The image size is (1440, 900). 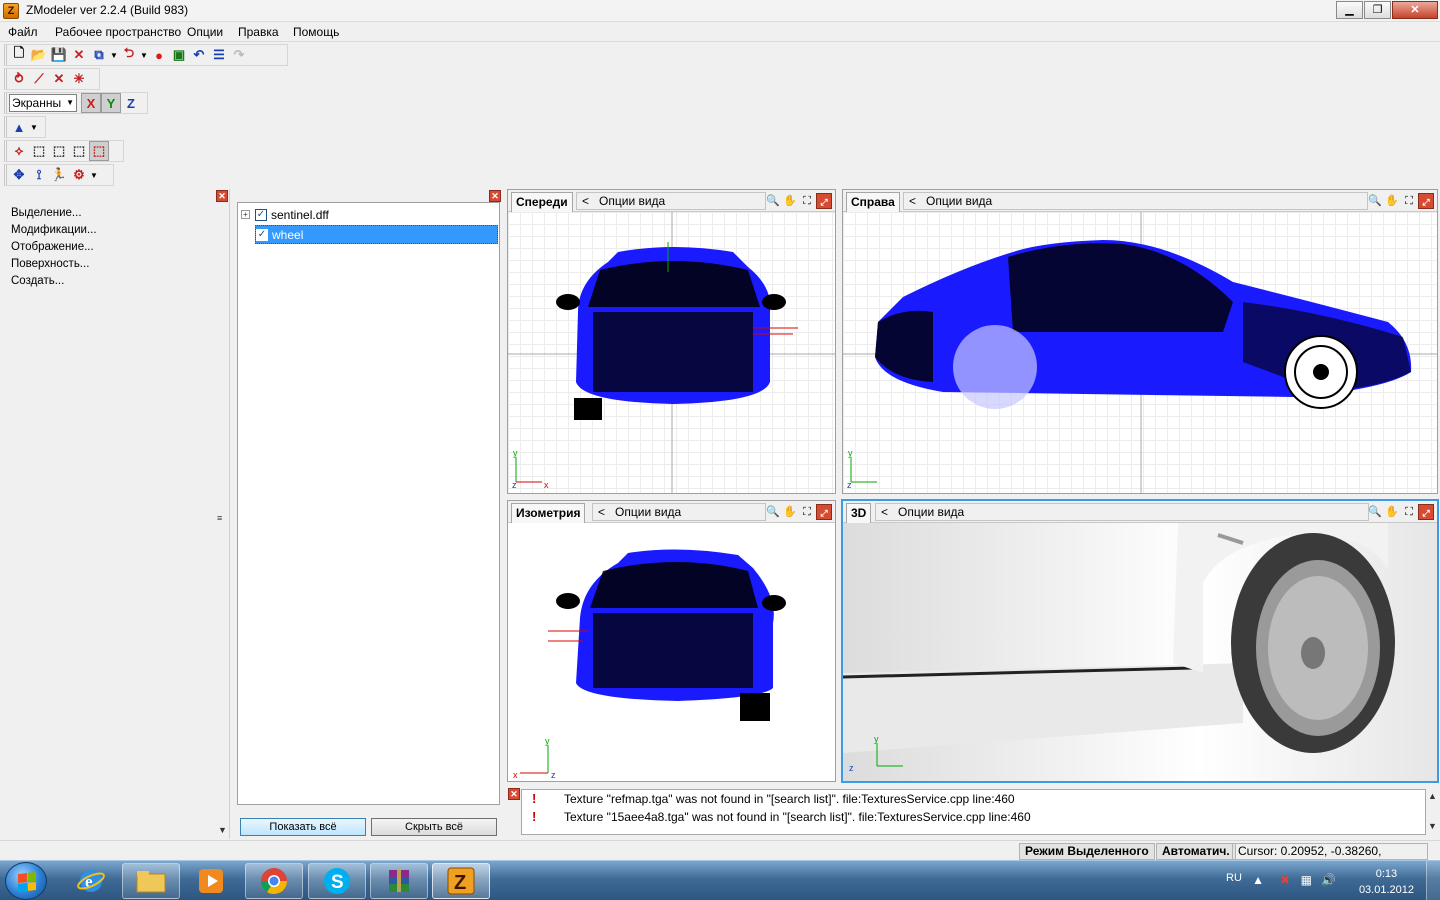 What do you see at coordinates (1377, 10) in the screenshot?
I see `maximize-button: ❐` at bounding box center [1377, 10].